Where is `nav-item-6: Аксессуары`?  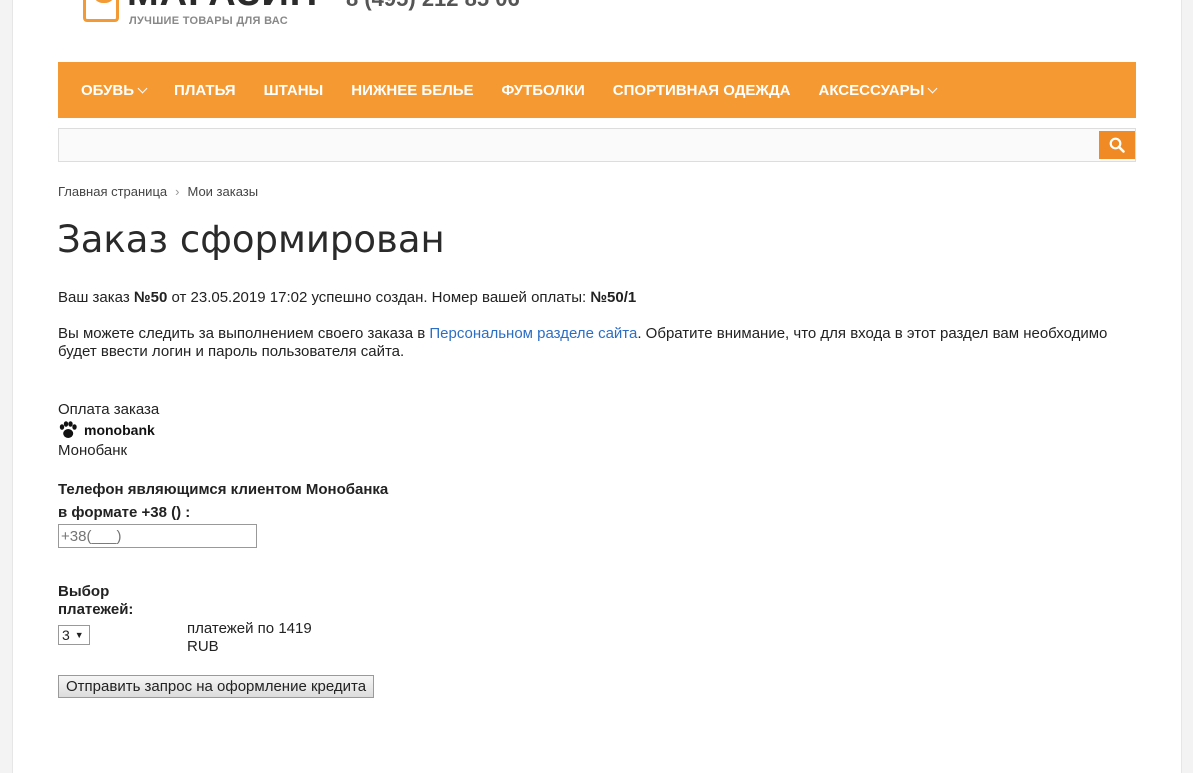
nav-item-6: Аксессуары is located at coordinates (878, 90).